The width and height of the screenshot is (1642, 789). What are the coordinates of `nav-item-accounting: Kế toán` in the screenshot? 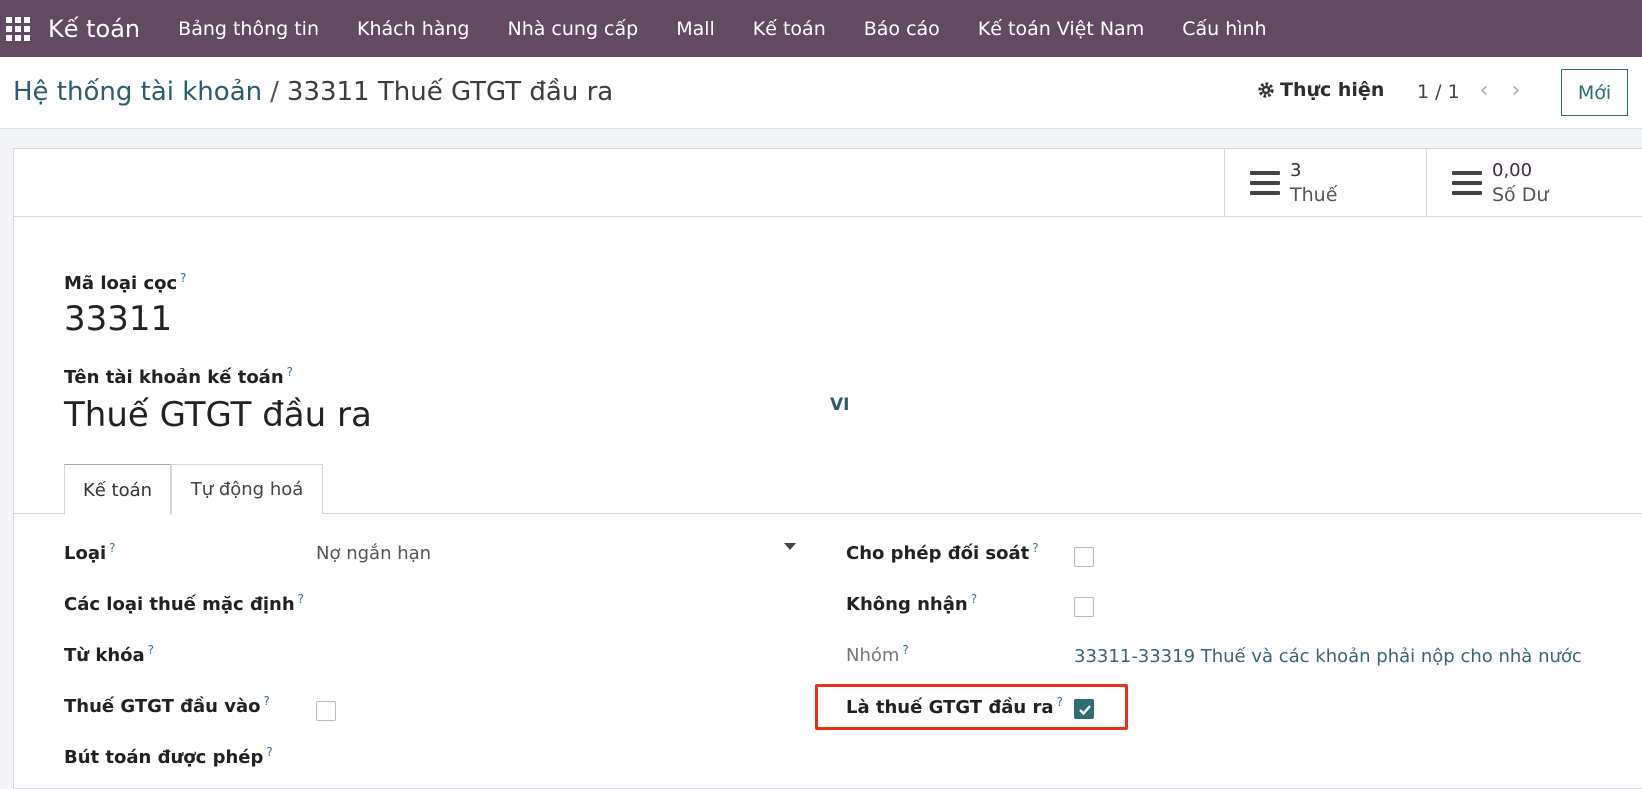 It's located at (789, 29).